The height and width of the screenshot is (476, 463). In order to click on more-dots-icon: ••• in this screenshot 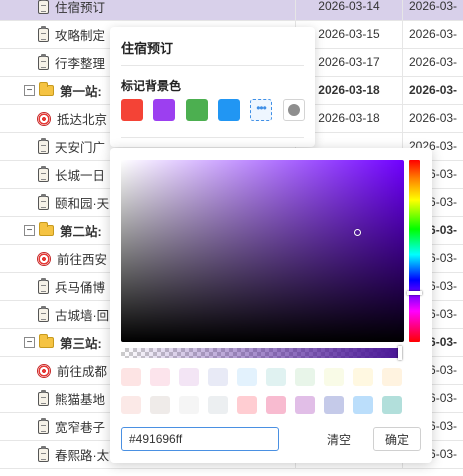, I will do `click(261, 108)`.